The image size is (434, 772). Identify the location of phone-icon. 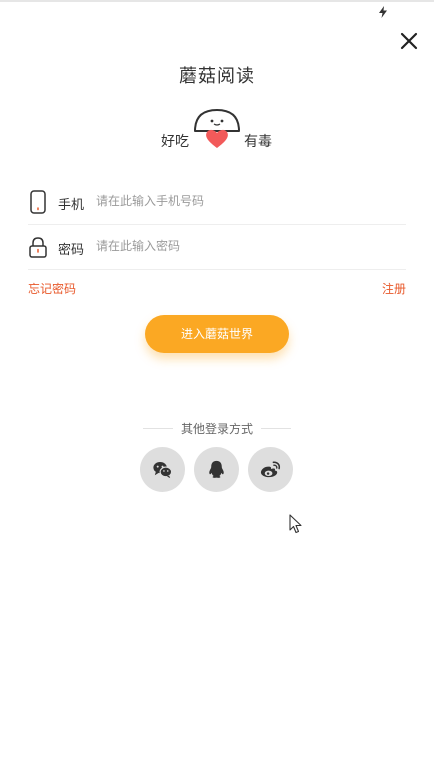
(38, 202).